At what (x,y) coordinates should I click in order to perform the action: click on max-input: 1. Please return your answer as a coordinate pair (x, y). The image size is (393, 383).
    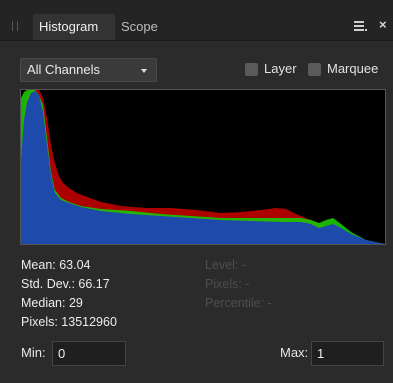
    Looking at the image, I should click on (347, 353).